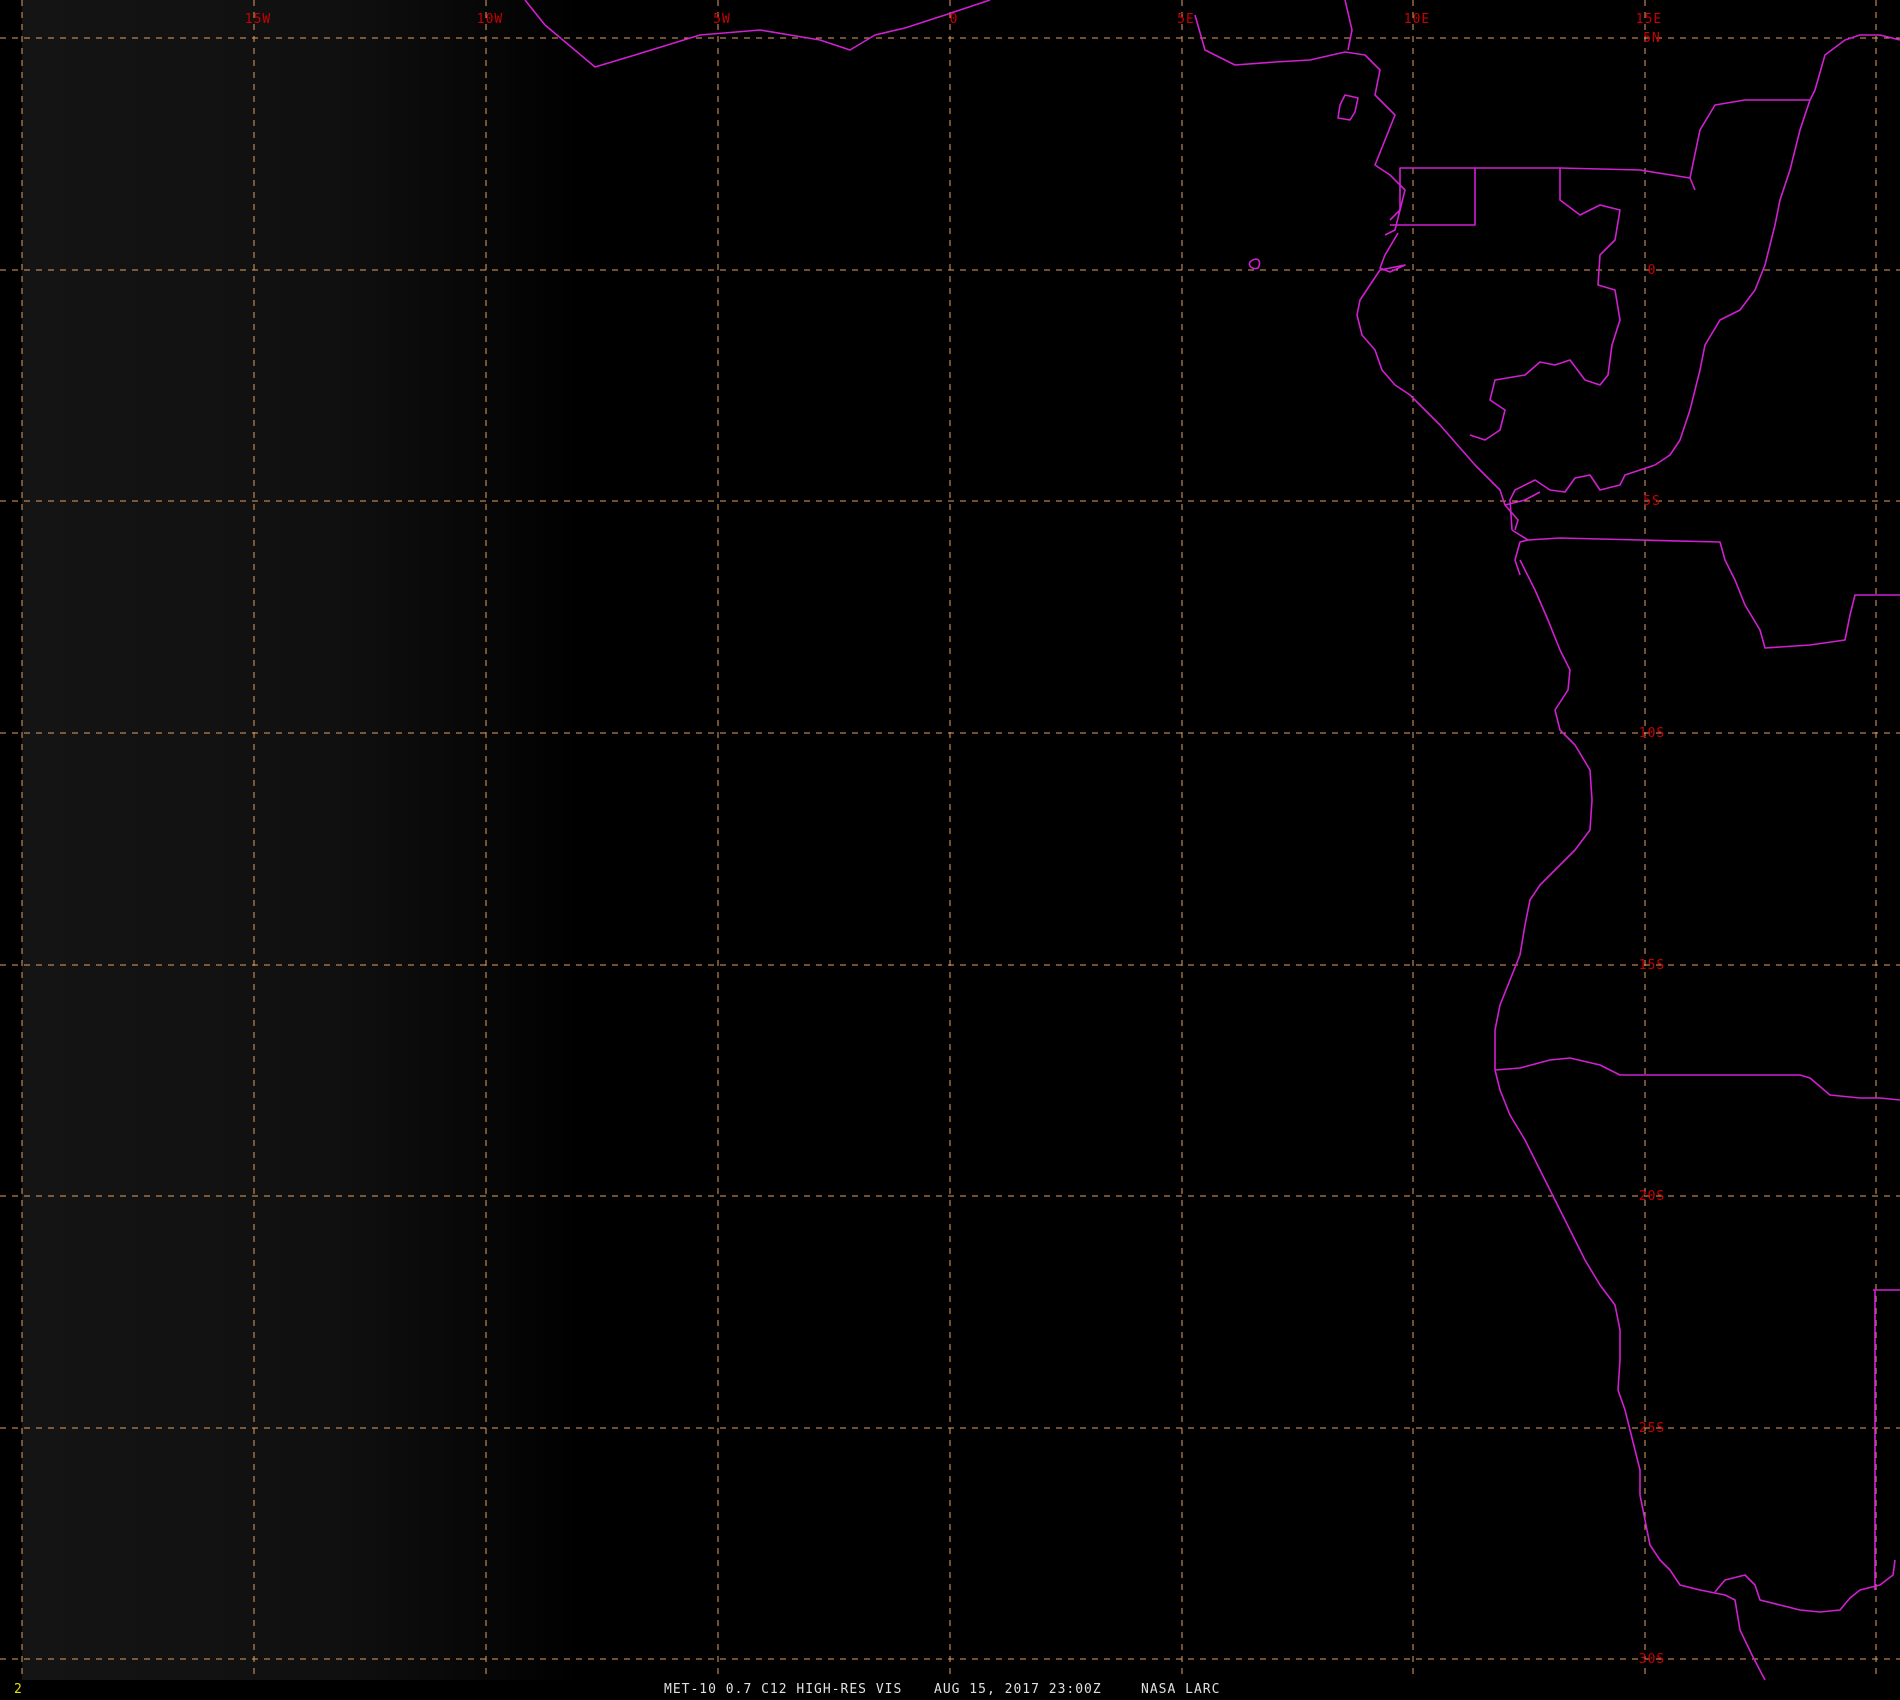  Describe the element at coordinates (1545, 304) in the screenshot. I see `border-gabon` at that location.